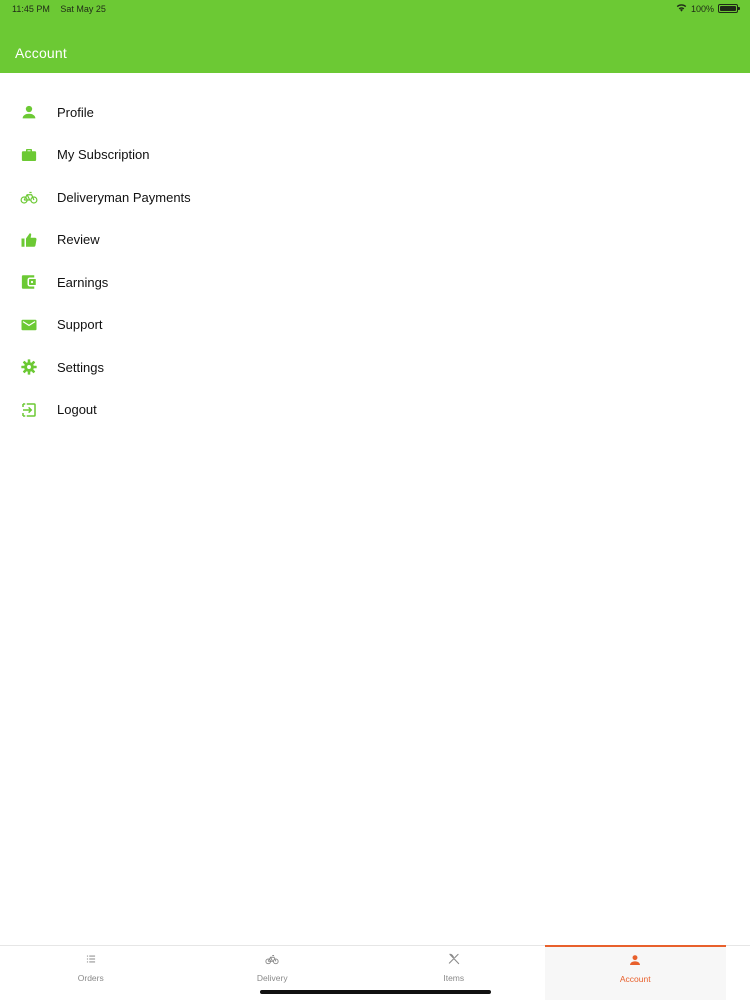  I want to click on briefcase-icon, so click(29, 155).